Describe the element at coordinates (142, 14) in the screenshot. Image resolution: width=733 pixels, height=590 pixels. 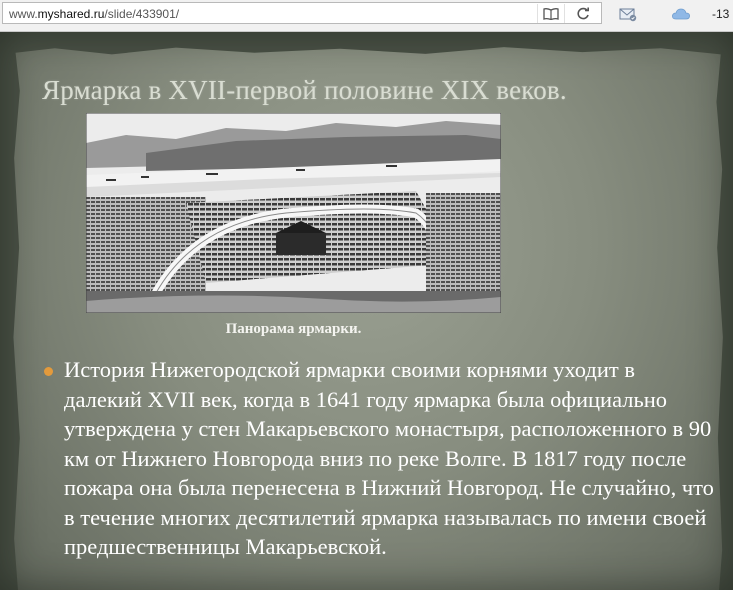
I see `url-path: /slide/433901/` at that location.